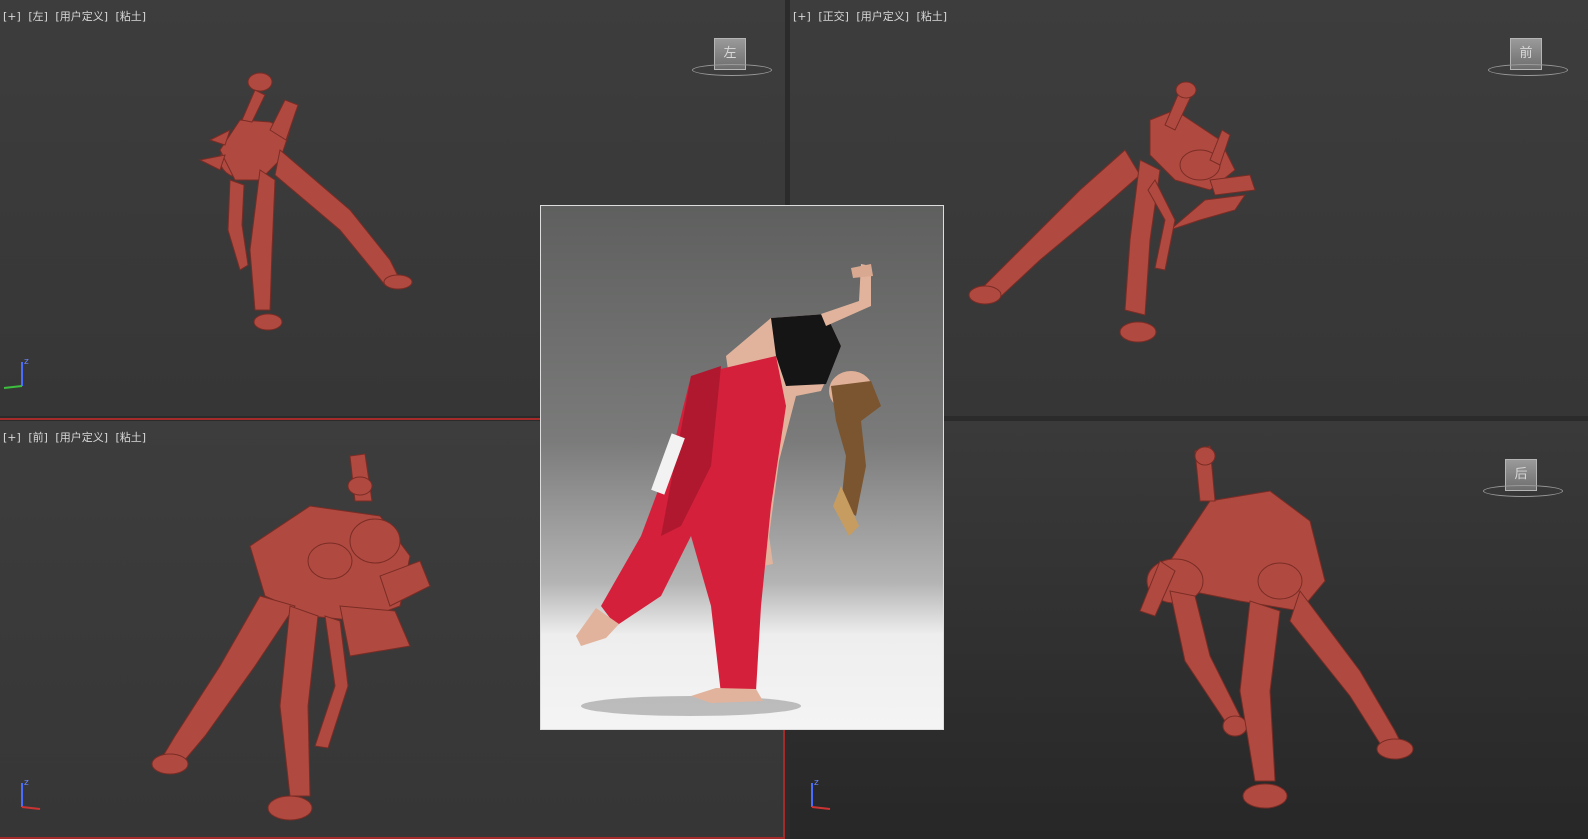 This screenshot has width=1588, height=839. I want to click on viewport-label: [+] [正交] [用户定义] [粘土], so click(872, 16).